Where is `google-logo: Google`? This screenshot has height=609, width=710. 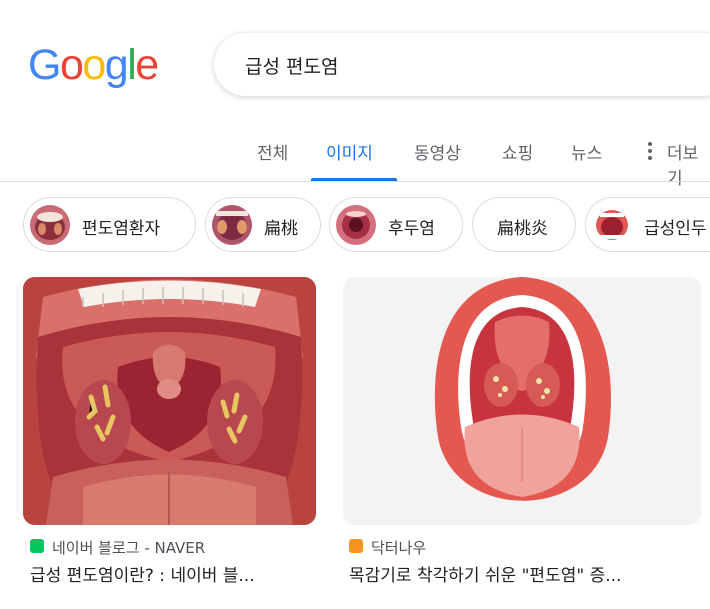 google-logo: Google is located at coordinates (93, 65).